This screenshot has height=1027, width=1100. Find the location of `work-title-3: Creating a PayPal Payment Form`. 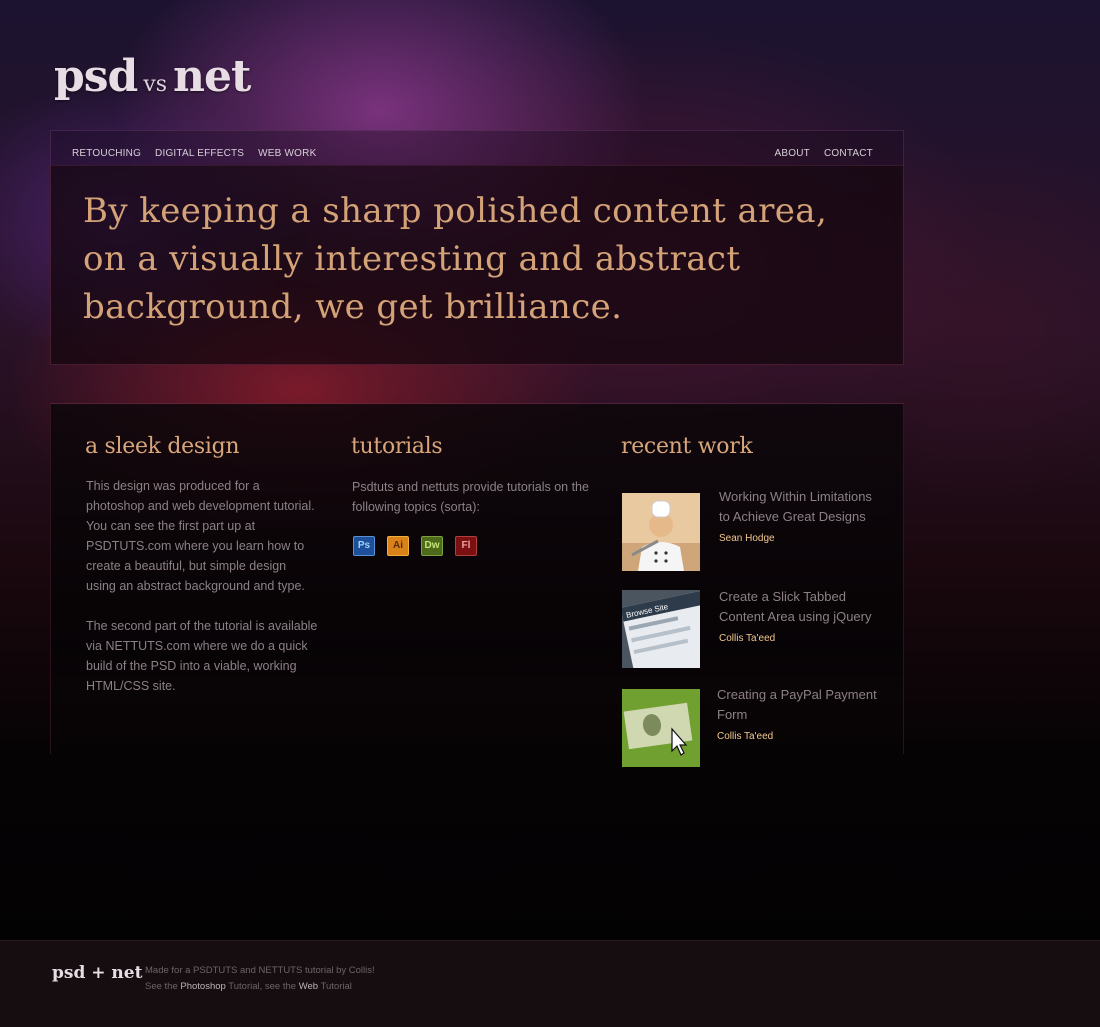

work-title-3: Creating a PayPal Payment Form is located at coordinates (797, 705).